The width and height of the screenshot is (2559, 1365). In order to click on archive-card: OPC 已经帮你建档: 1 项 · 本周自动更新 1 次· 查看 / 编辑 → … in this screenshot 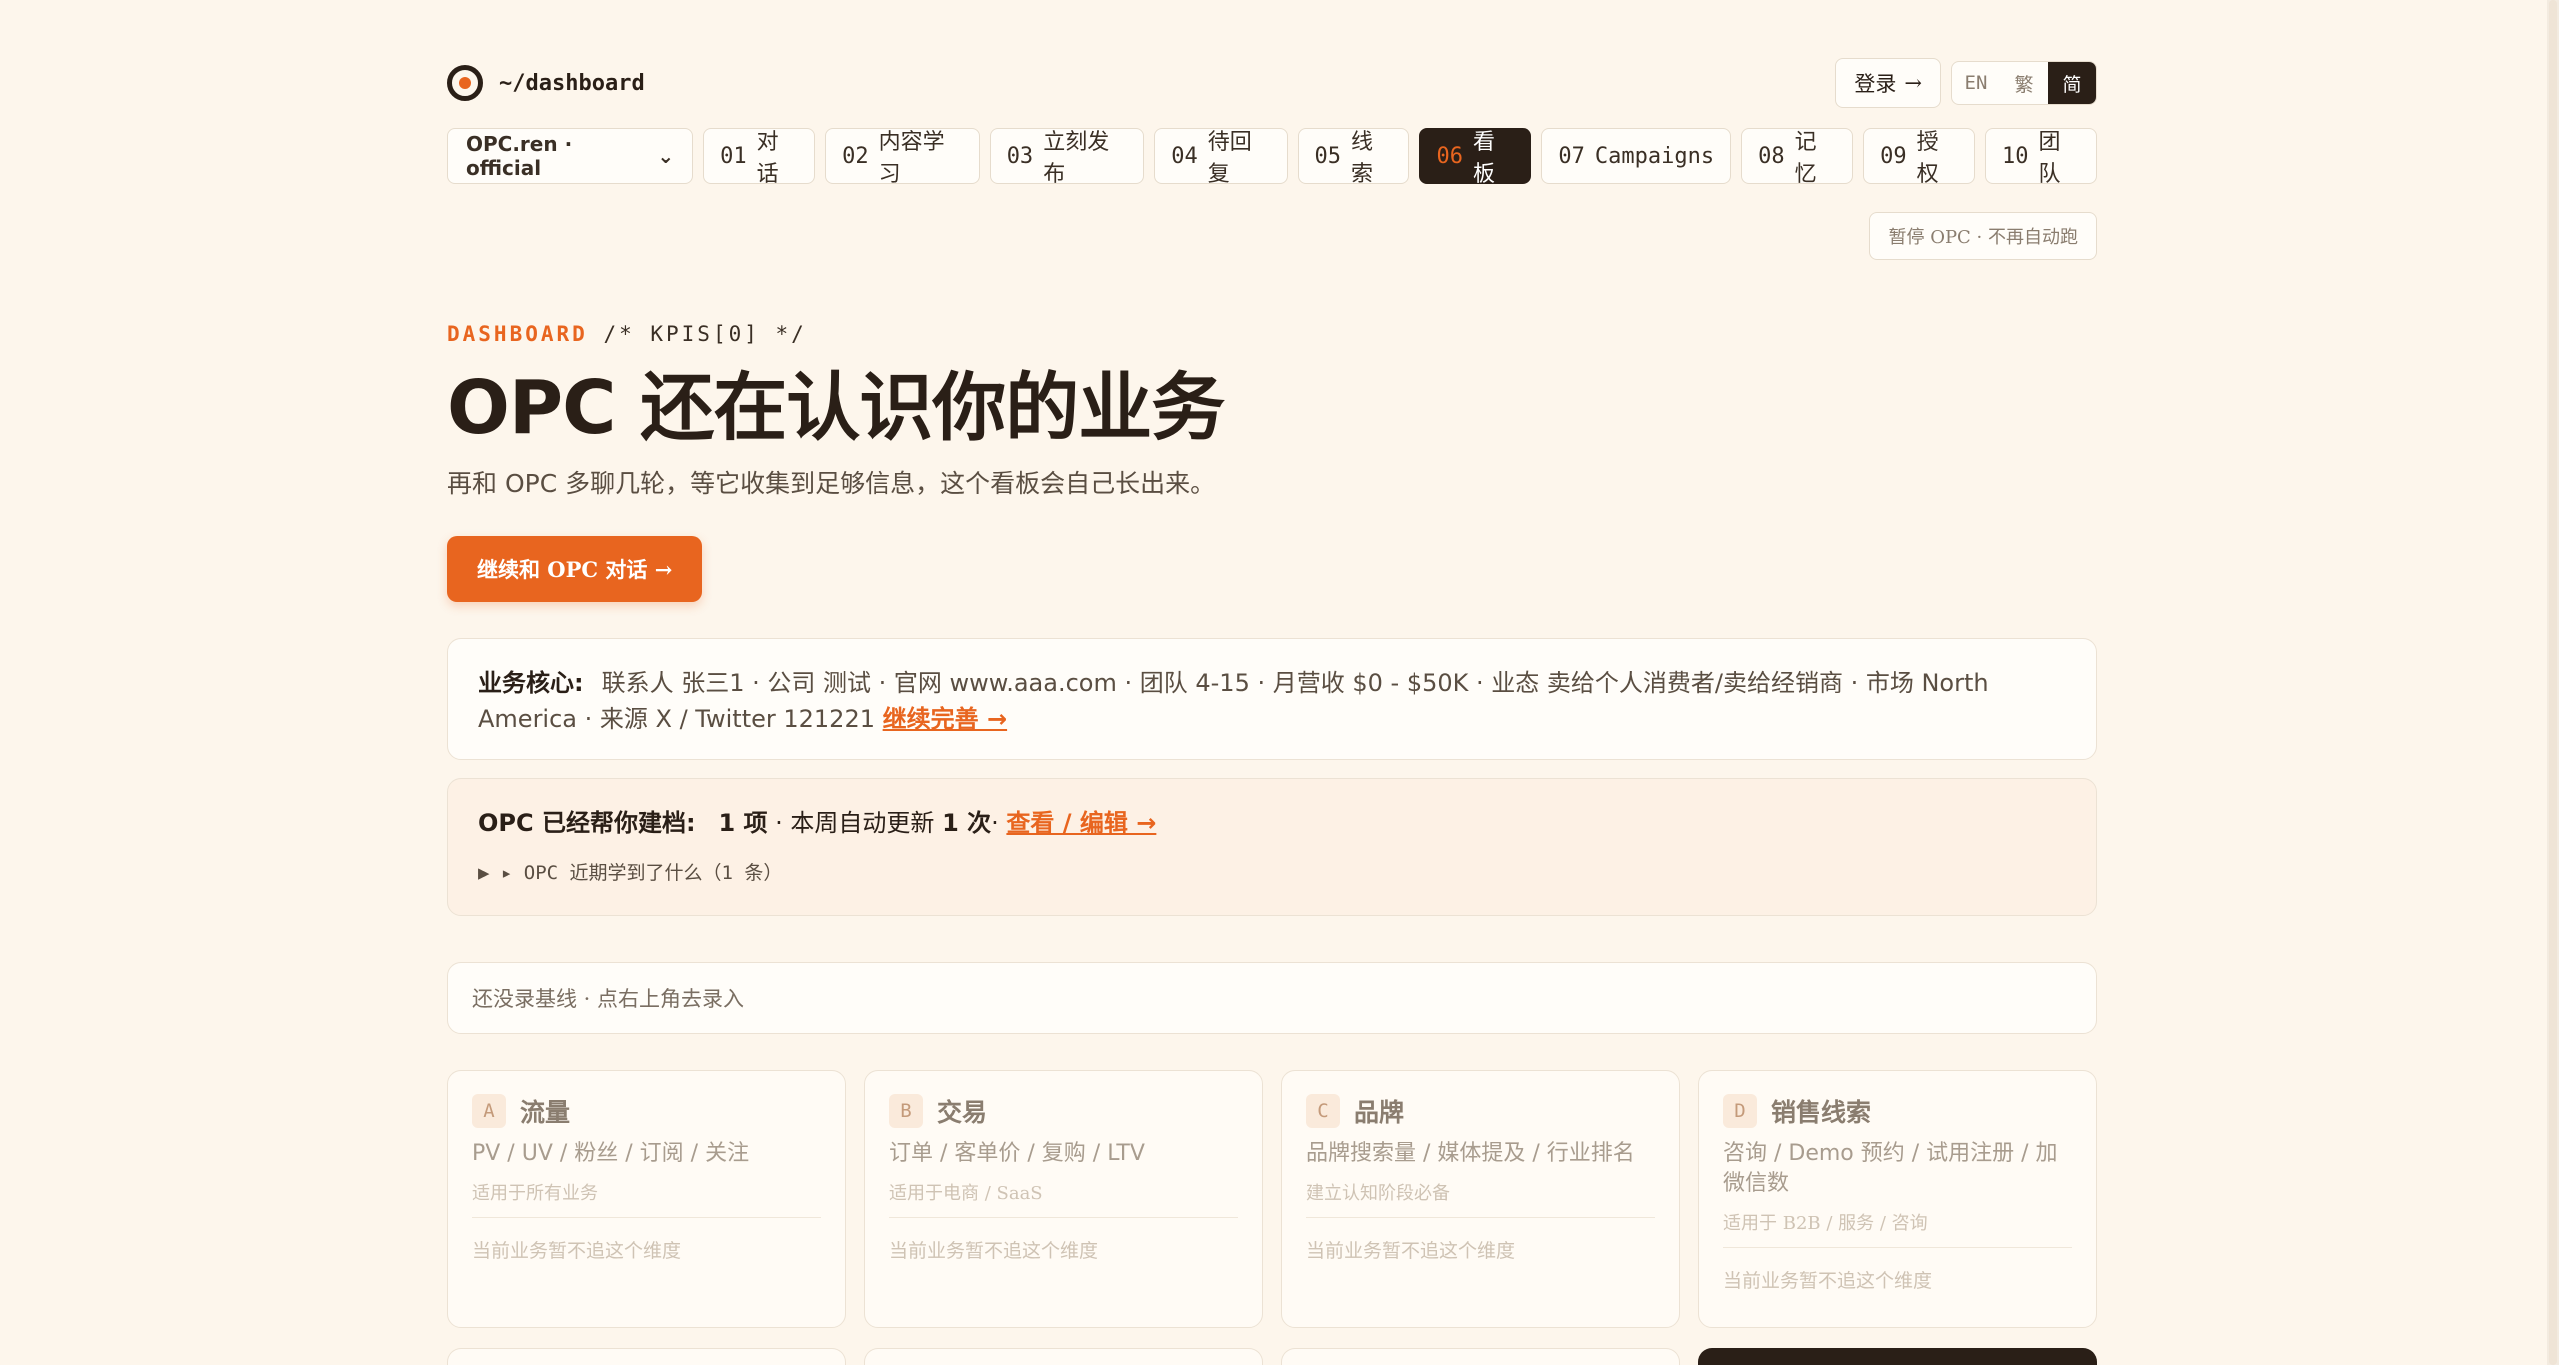, I will do `click(1272, 847)`.